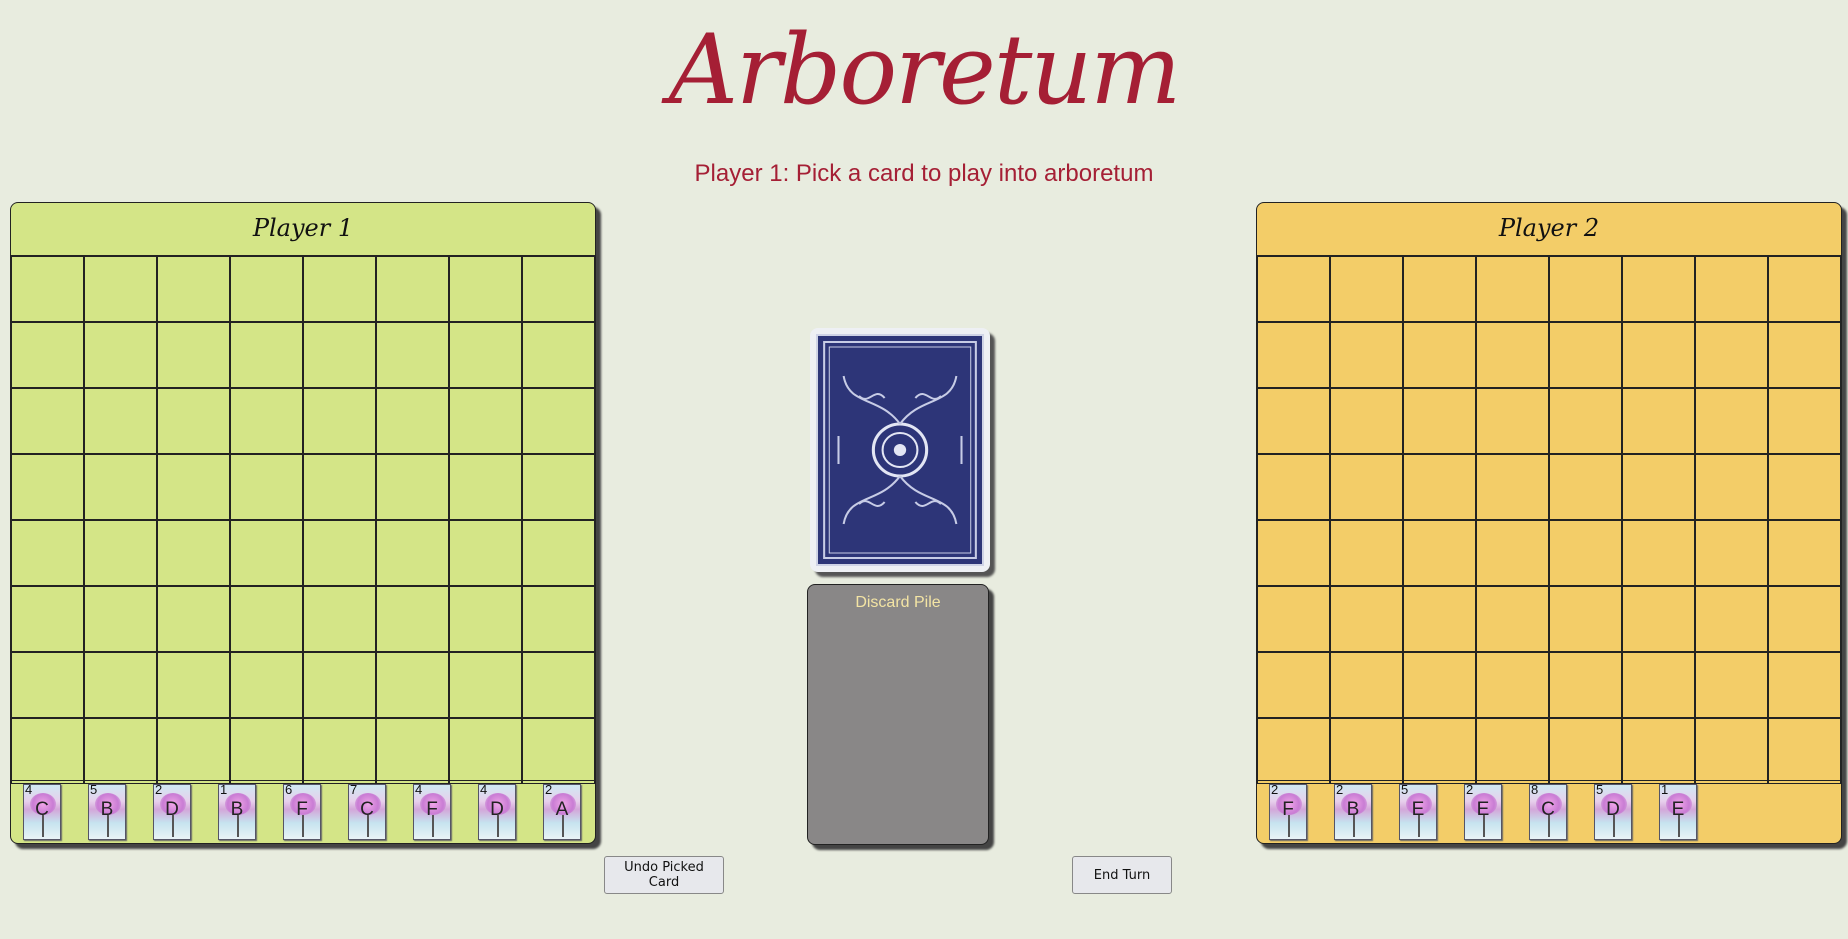 The height and width of the screenshot is (939, 1848). Describe the element at coordinates (172, 811) in the screenshot. I see `hand-card: 2D` at that location.